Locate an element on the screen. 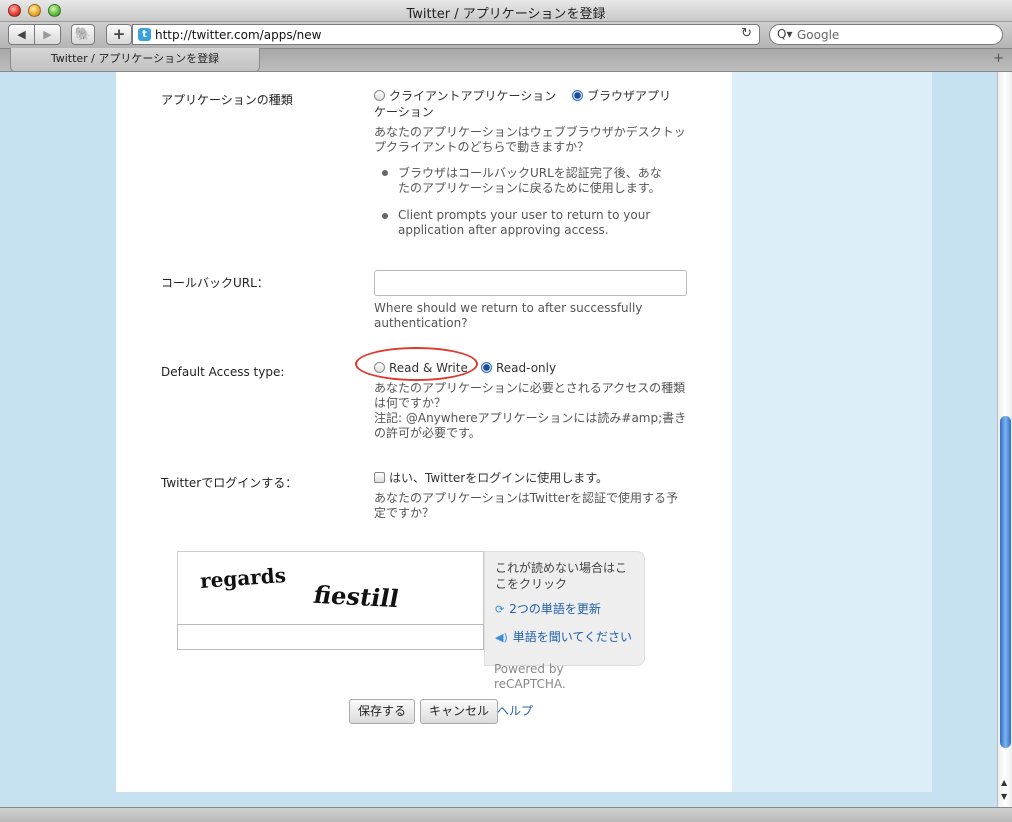  app-type-browser-option: ブラウザアプリ is located at coordinates (621, 96).